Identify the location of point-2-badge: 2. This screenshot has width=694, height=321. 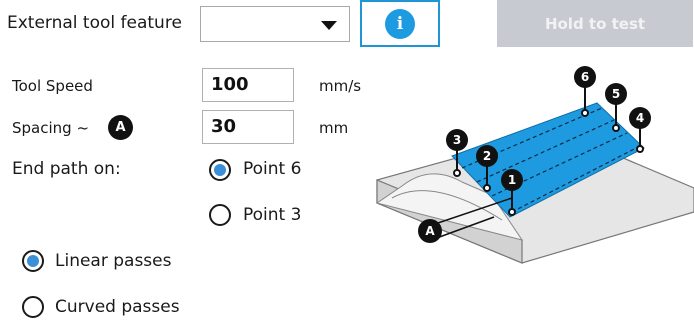
(487, 156).